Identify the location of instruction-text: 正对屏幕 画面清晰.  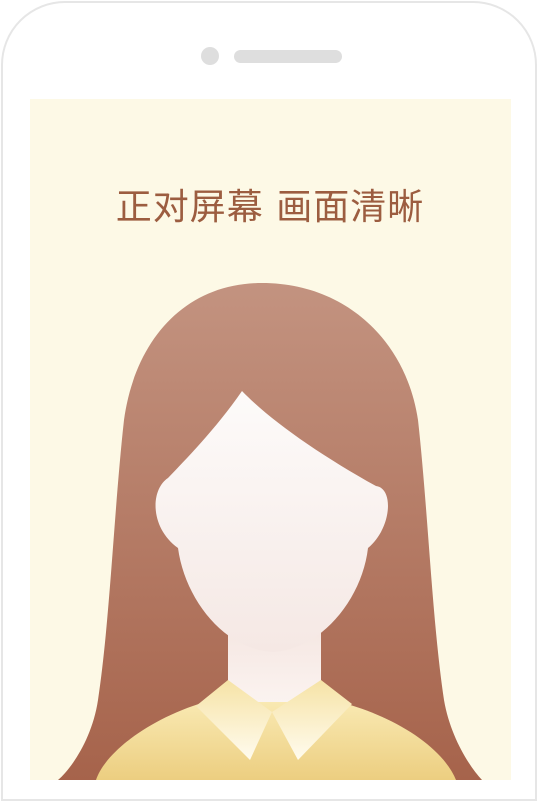
(270, 207).